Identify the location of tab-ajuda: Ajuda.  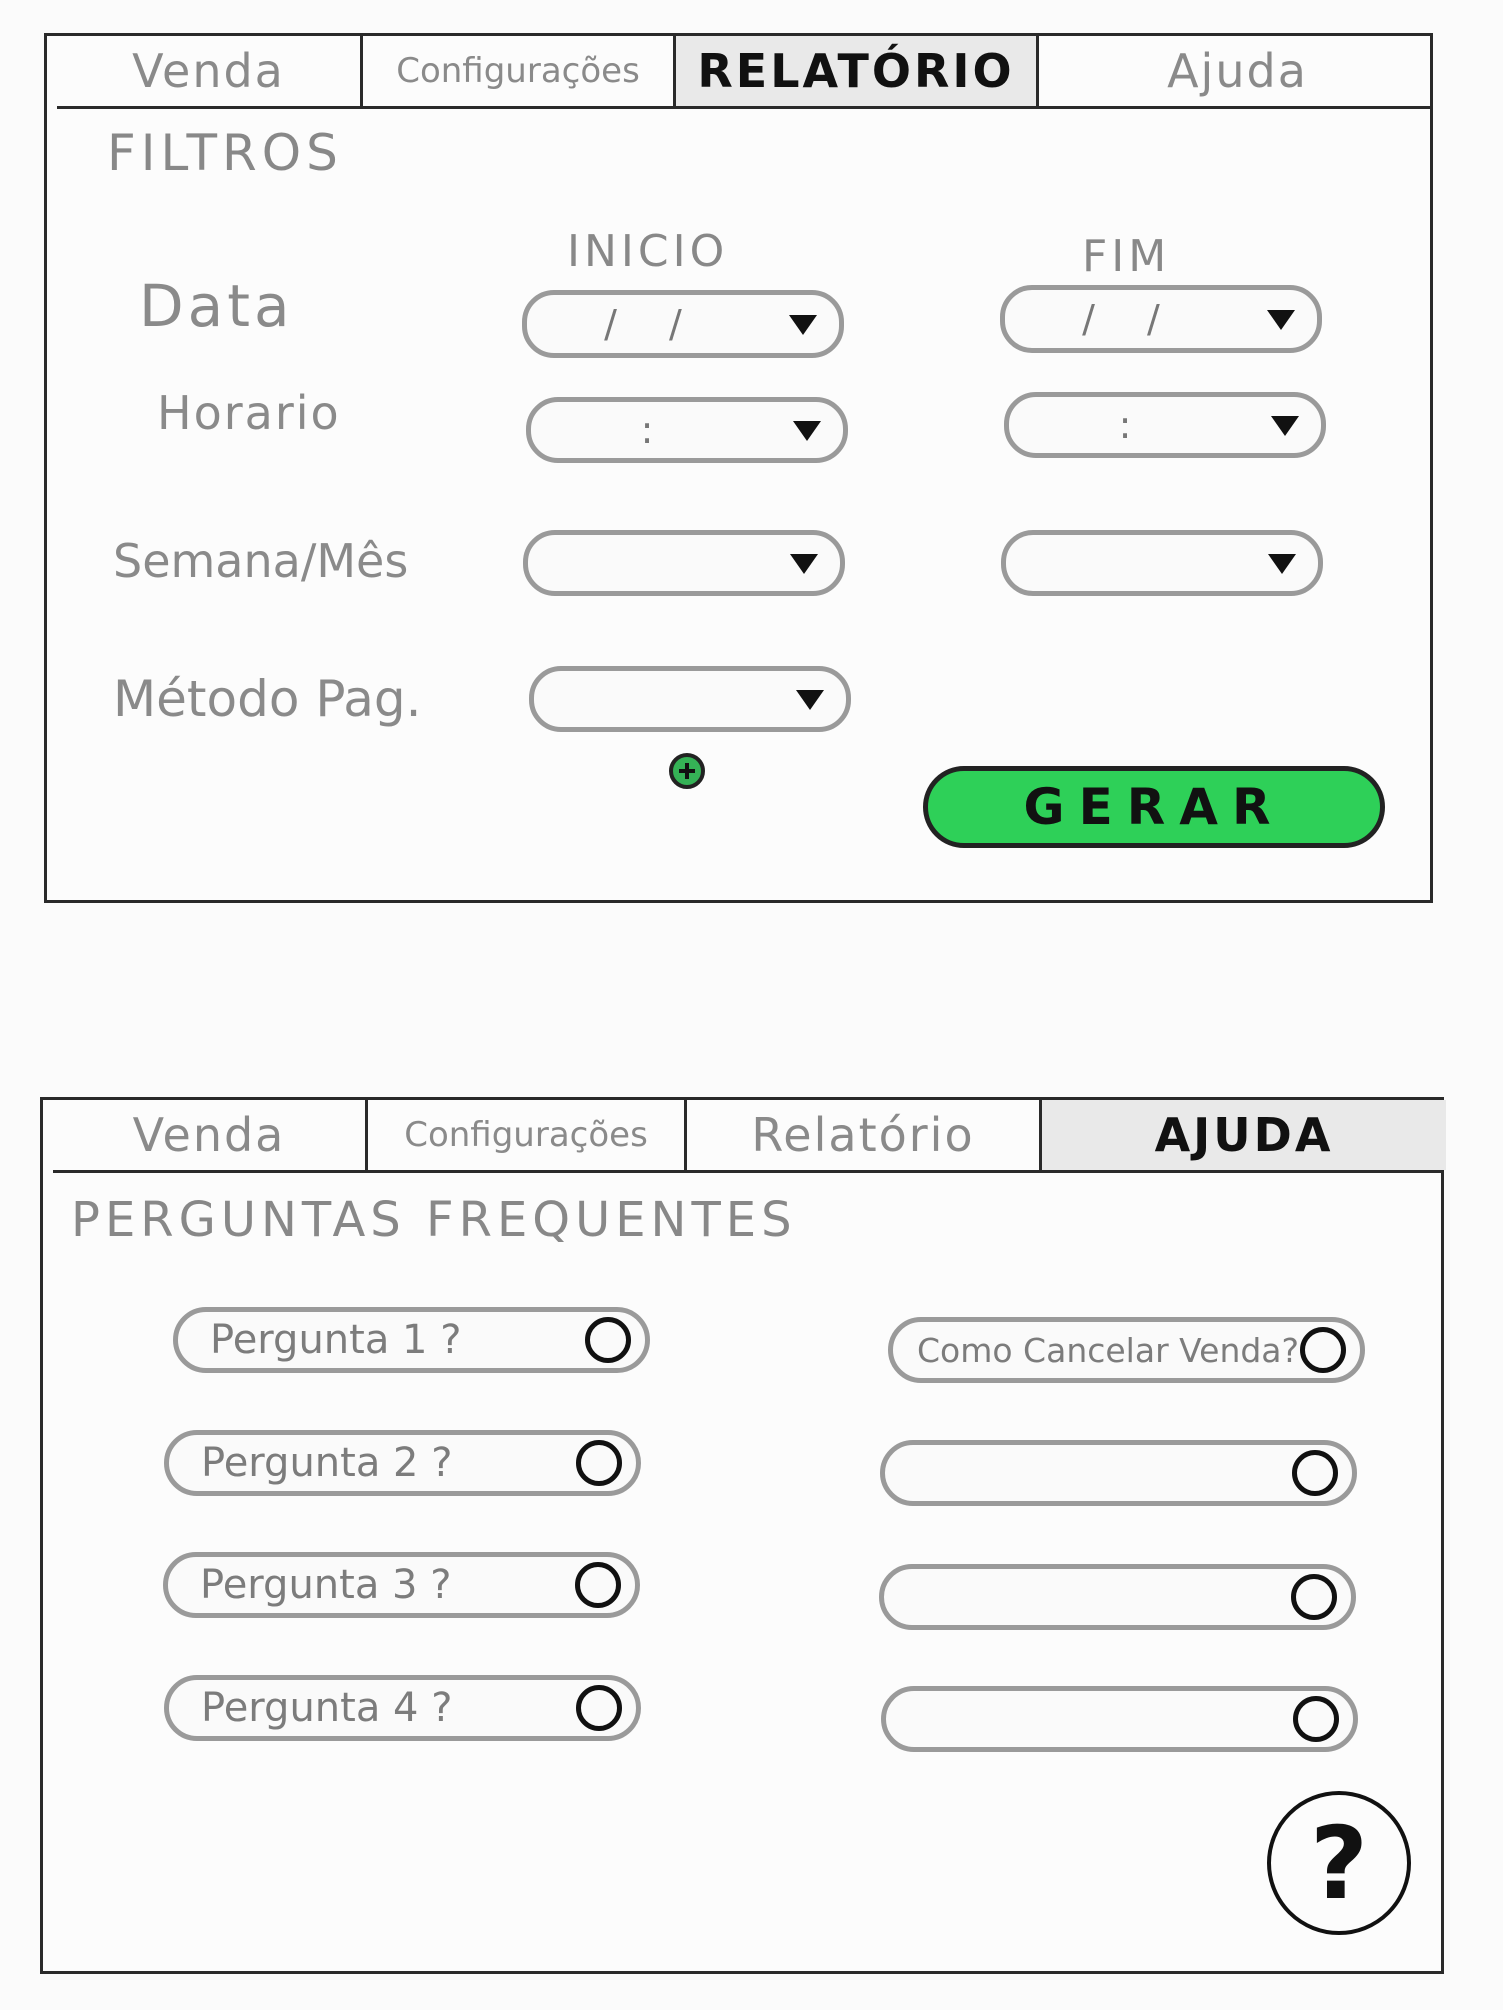
(1236, 71).